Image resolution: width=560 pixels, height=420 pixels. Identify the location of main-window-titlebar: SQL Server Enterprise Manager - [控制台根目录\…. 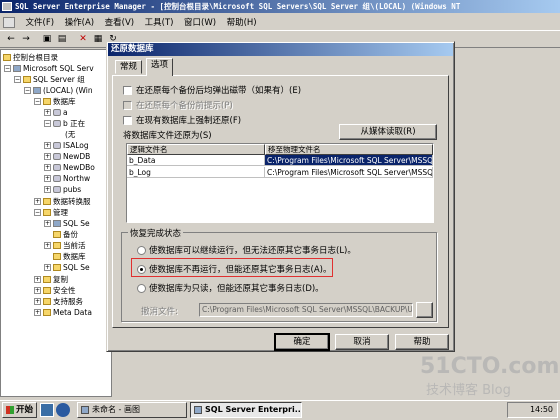
(280, 6).